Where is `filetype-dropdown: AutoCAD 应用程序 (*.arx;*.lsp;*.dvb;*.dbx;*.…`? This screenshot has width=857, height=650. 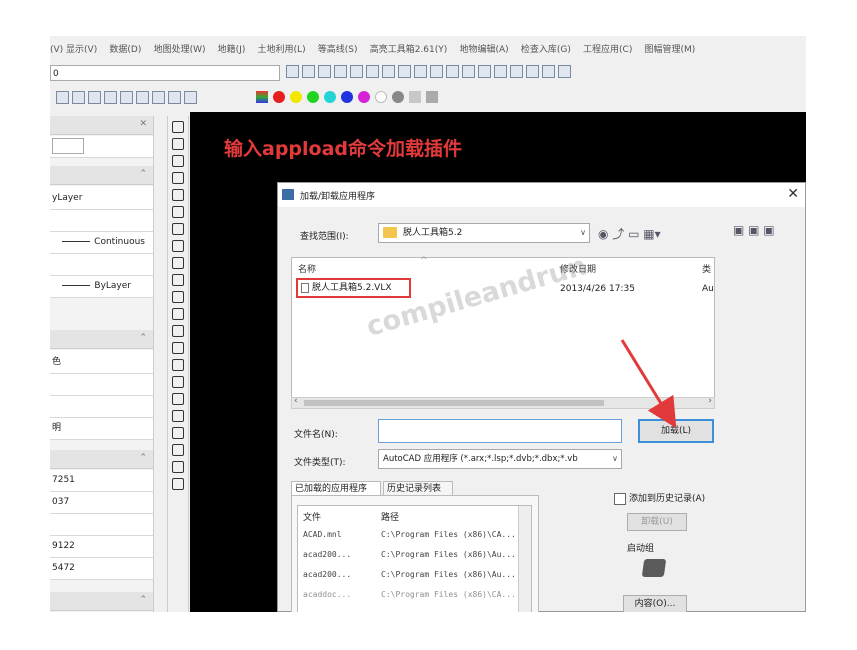
filetype-dropdown: AutoCAD 应用程序 (*.arx;*.lsp;*.dvb;*.dbx;*.… is located at coordinates (500, 459).